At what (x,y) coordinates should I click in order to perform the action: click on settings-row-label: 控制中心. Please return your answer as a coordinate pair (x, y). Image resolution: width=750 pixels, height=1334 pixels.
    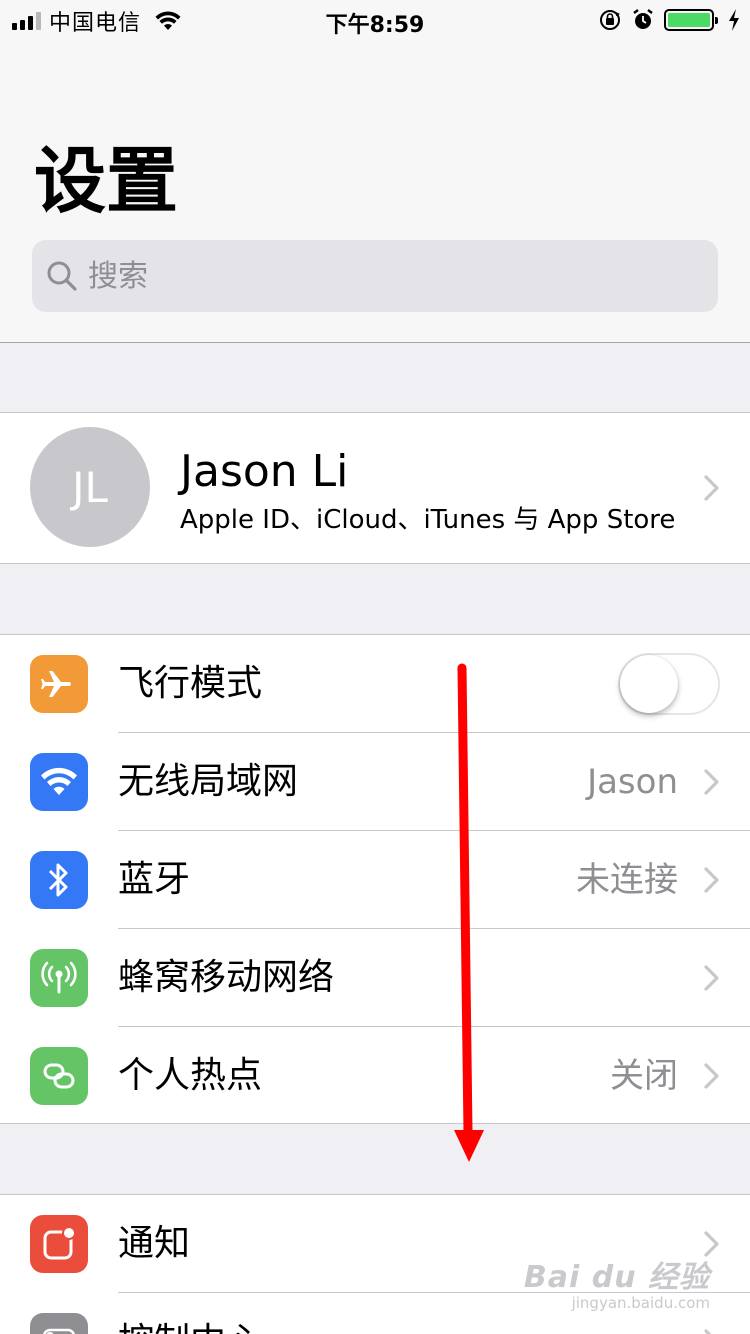
    Looking at the image, I should click on (190, 1313).